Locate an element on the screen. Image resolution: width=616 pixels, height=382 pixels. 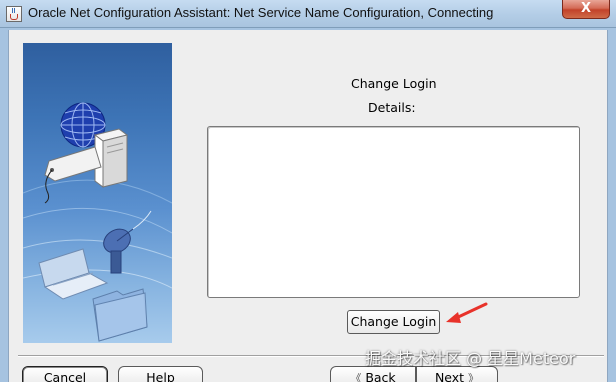
page-heading: Change Login is located at coordinates (394, 83).